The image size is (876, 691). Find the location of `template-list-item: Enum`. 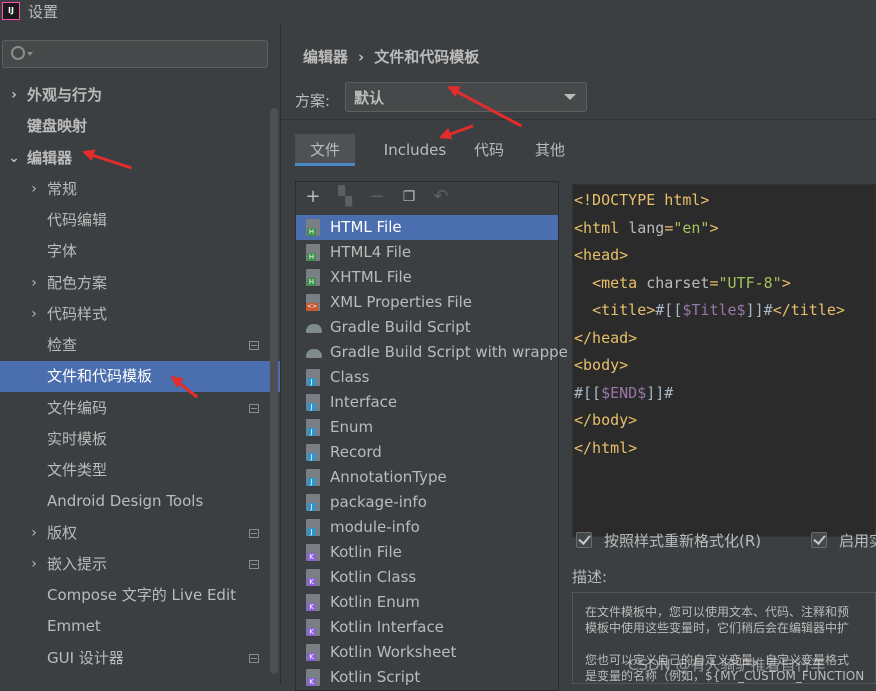

template-list-item: Enum is located at coordinates (427, 427).